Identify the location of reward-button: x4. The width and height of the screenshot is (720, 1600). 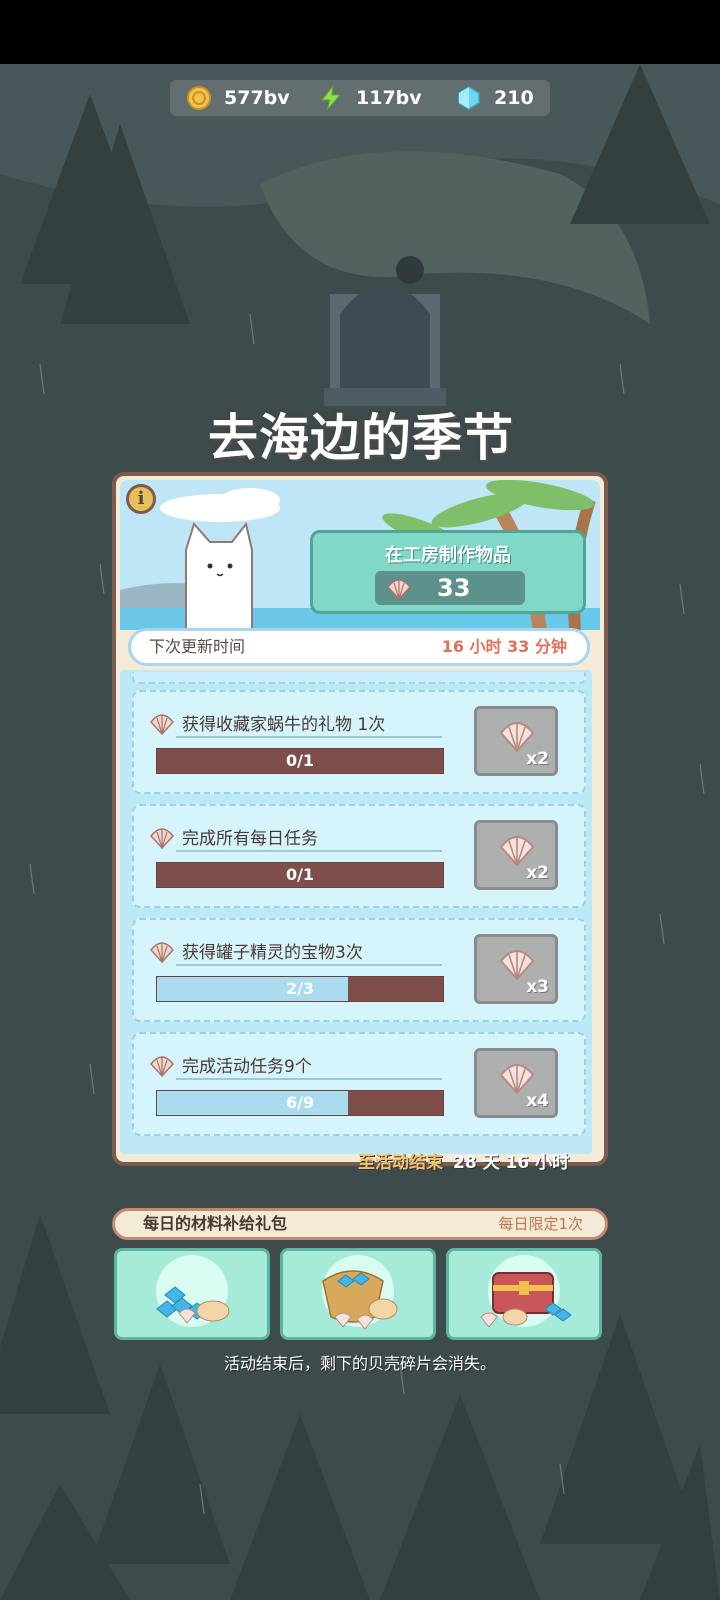
(516, 1083).